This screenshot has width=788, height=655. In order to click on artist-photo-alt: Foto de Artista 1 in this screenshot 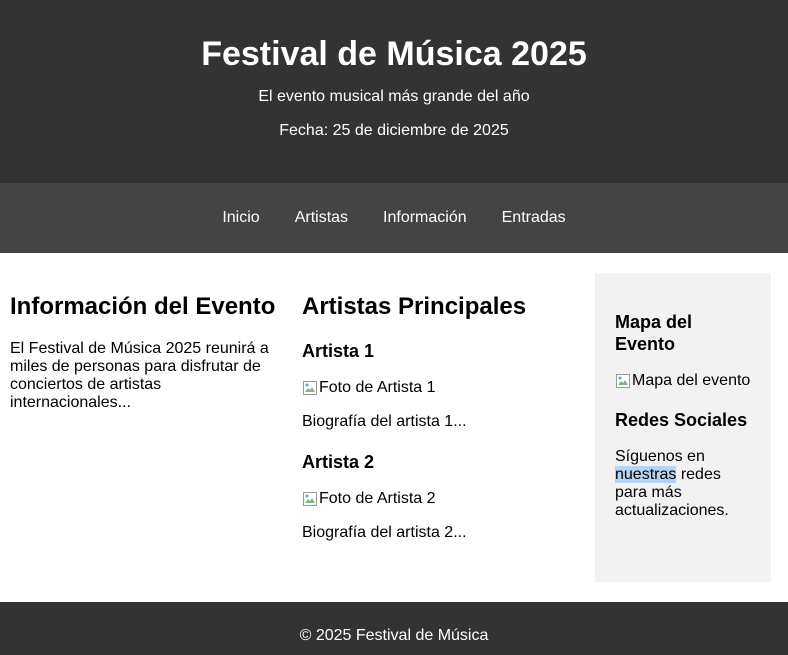, I will do `click(377, 387)`.